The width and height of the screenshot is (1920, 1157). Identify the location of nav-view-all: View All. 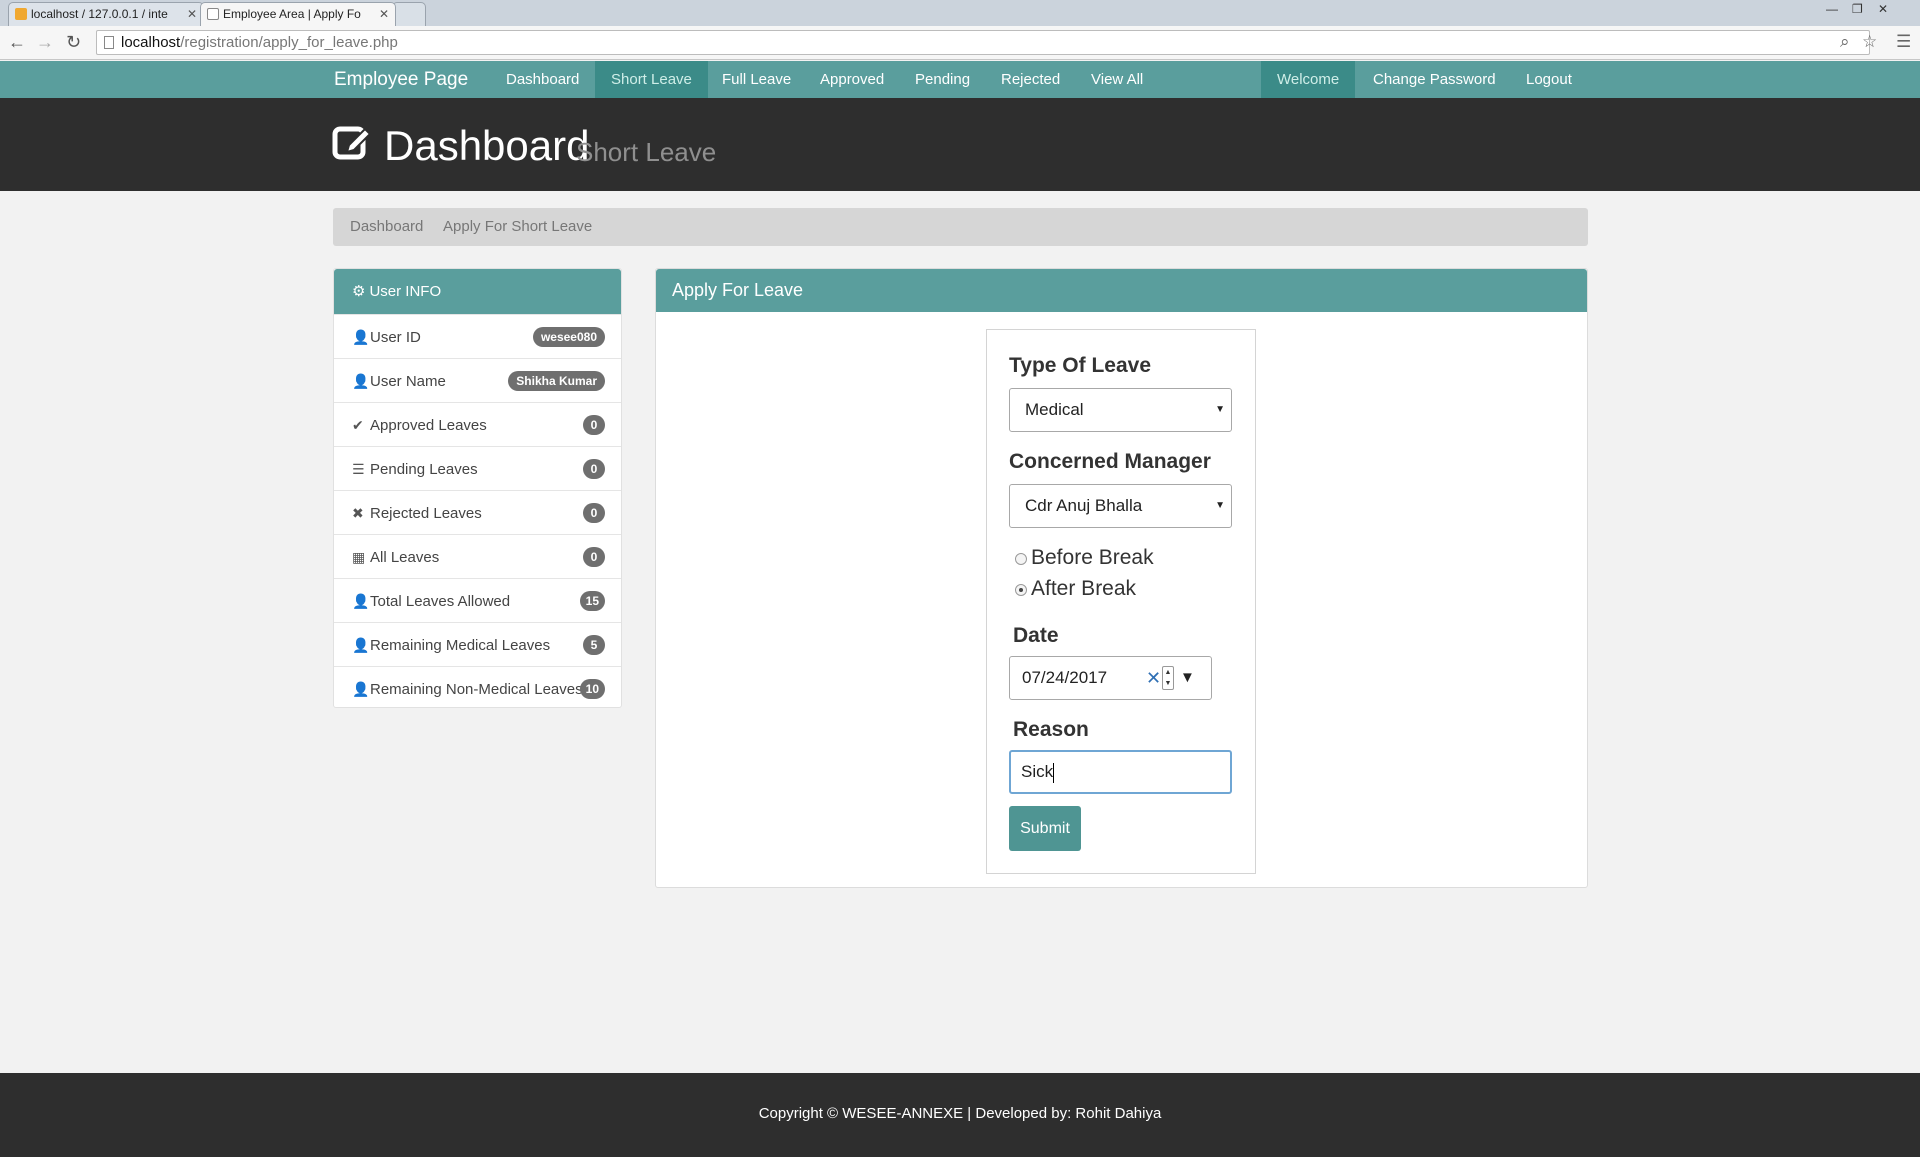
(1117, 79).